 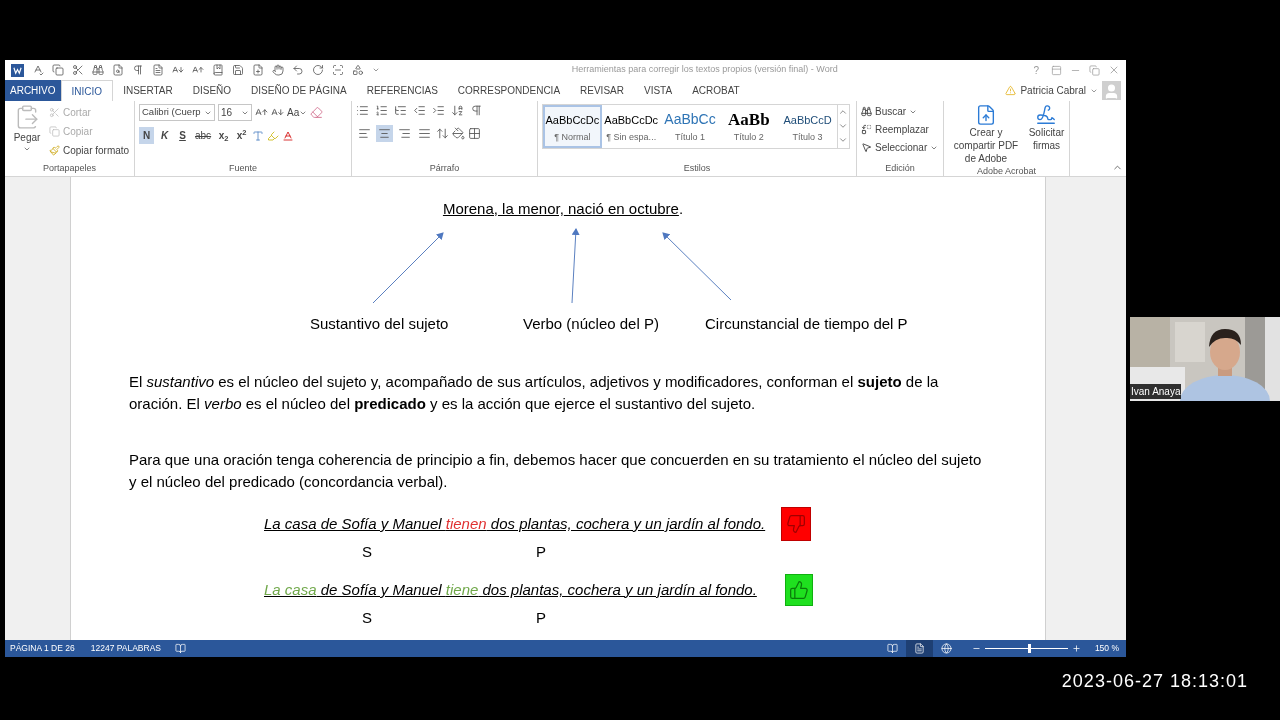 What do you see at coordinates (298, 70) in the screenshot?
I see `undo-icon` at bounding box center [298, 70].